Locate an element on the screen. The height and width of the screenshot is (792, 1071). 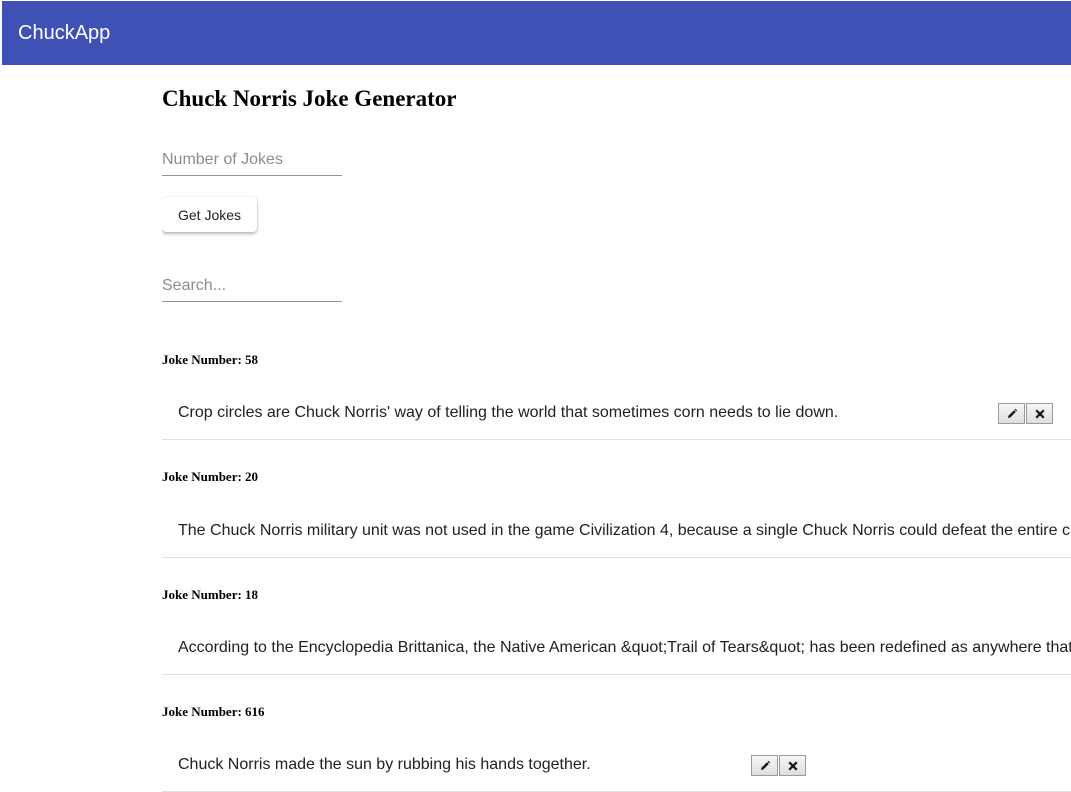
joke-heading: Joke Number: 18 is located at coordinates (210, 594).